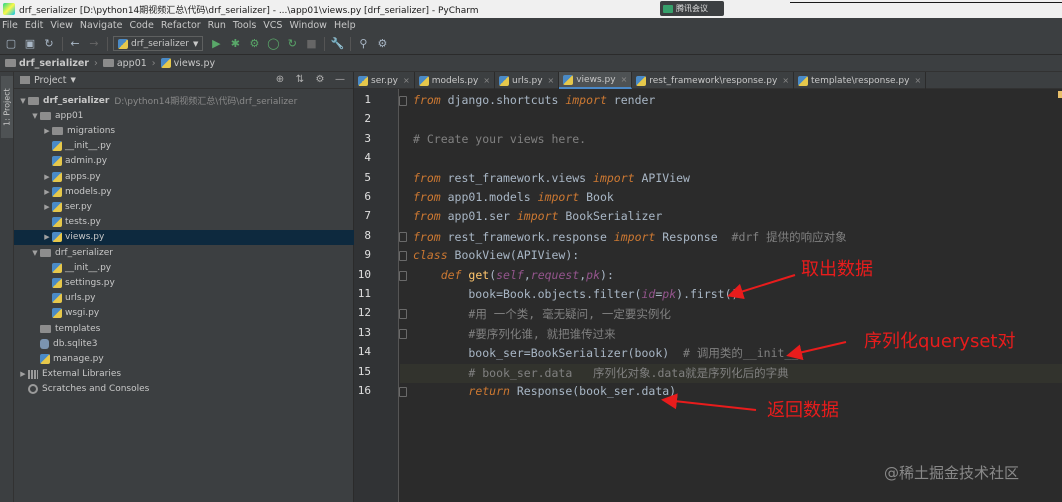  Describe the element at coordinates (761, 287) in the screenshot. I see `arrow-to-filter` at that location.